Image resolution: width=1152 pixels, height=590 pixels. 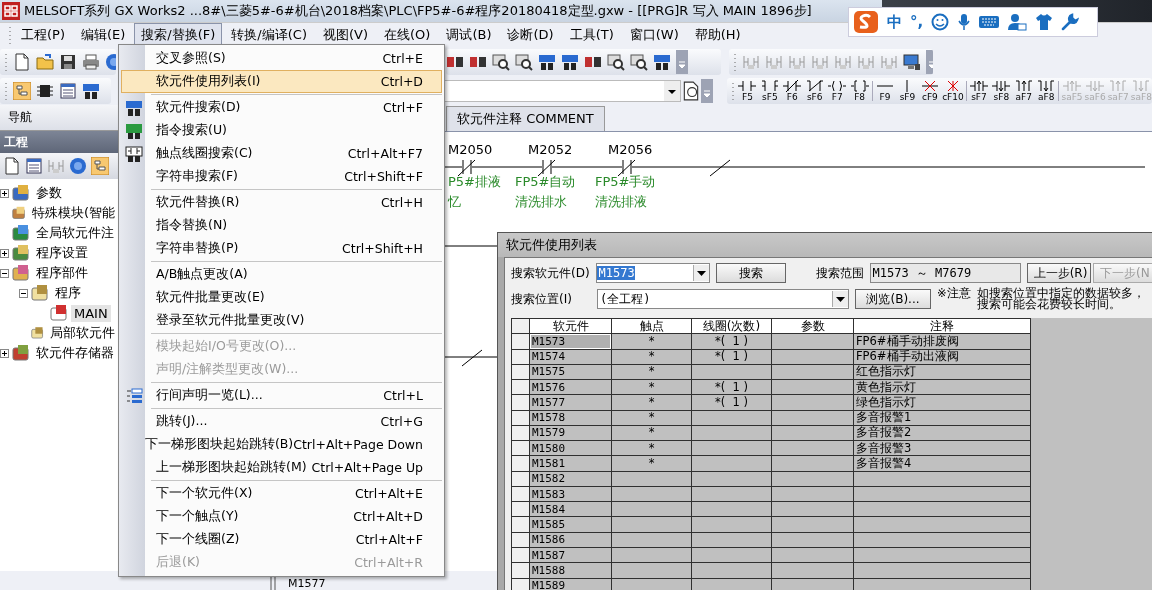 I want to click on menu-item: 软元件使用列表(I) Ctrl+D, so click(x=281, y=81).